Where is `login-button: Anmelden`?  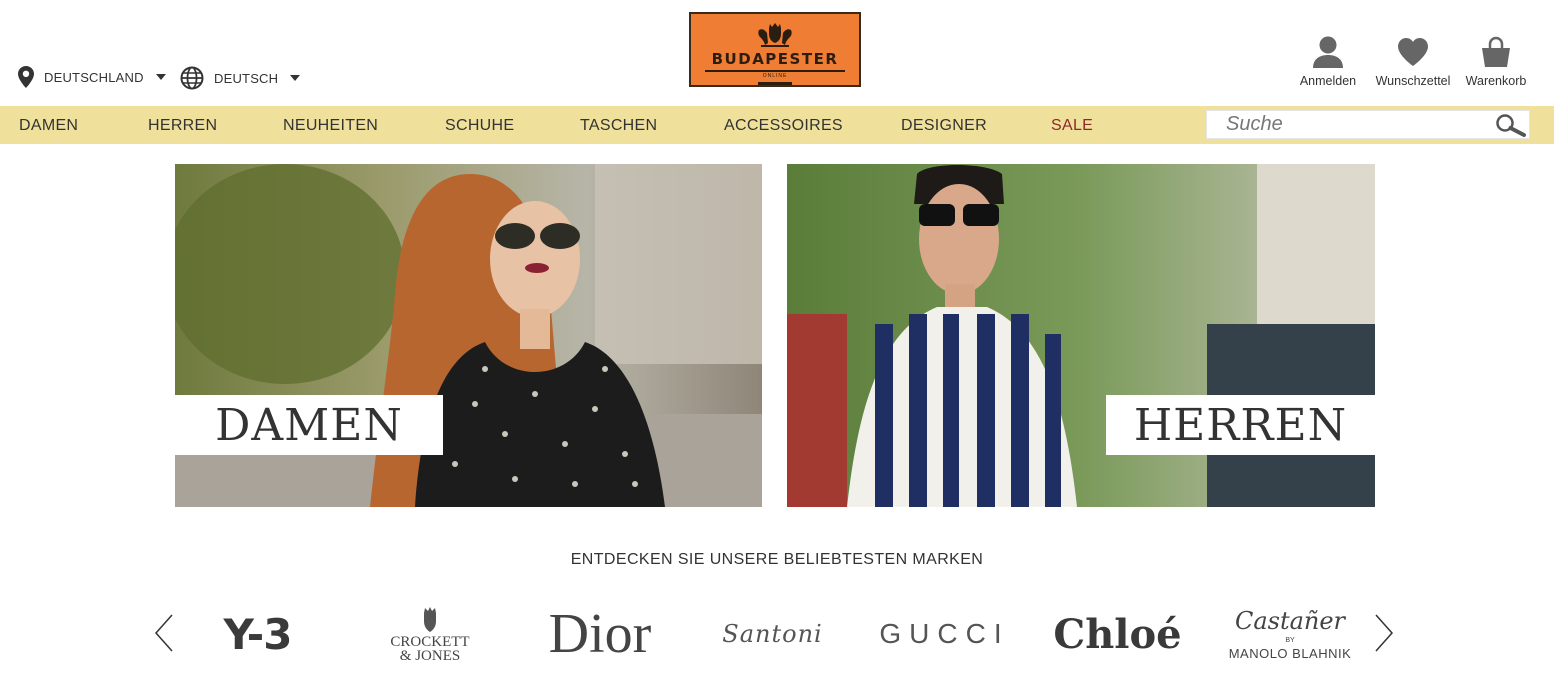
login-button: Anmelden is located at coordinates (1328, 62).